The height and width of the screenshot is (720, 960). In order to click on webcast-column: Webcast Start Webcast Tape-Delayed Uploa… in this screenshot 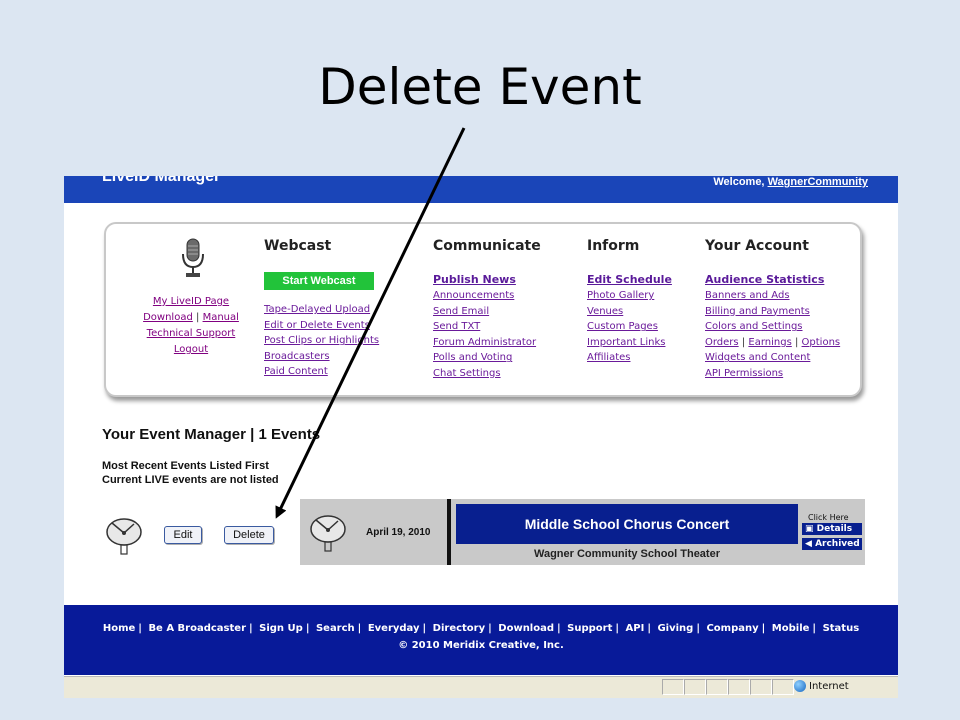, I will do `click(321, 309)`.